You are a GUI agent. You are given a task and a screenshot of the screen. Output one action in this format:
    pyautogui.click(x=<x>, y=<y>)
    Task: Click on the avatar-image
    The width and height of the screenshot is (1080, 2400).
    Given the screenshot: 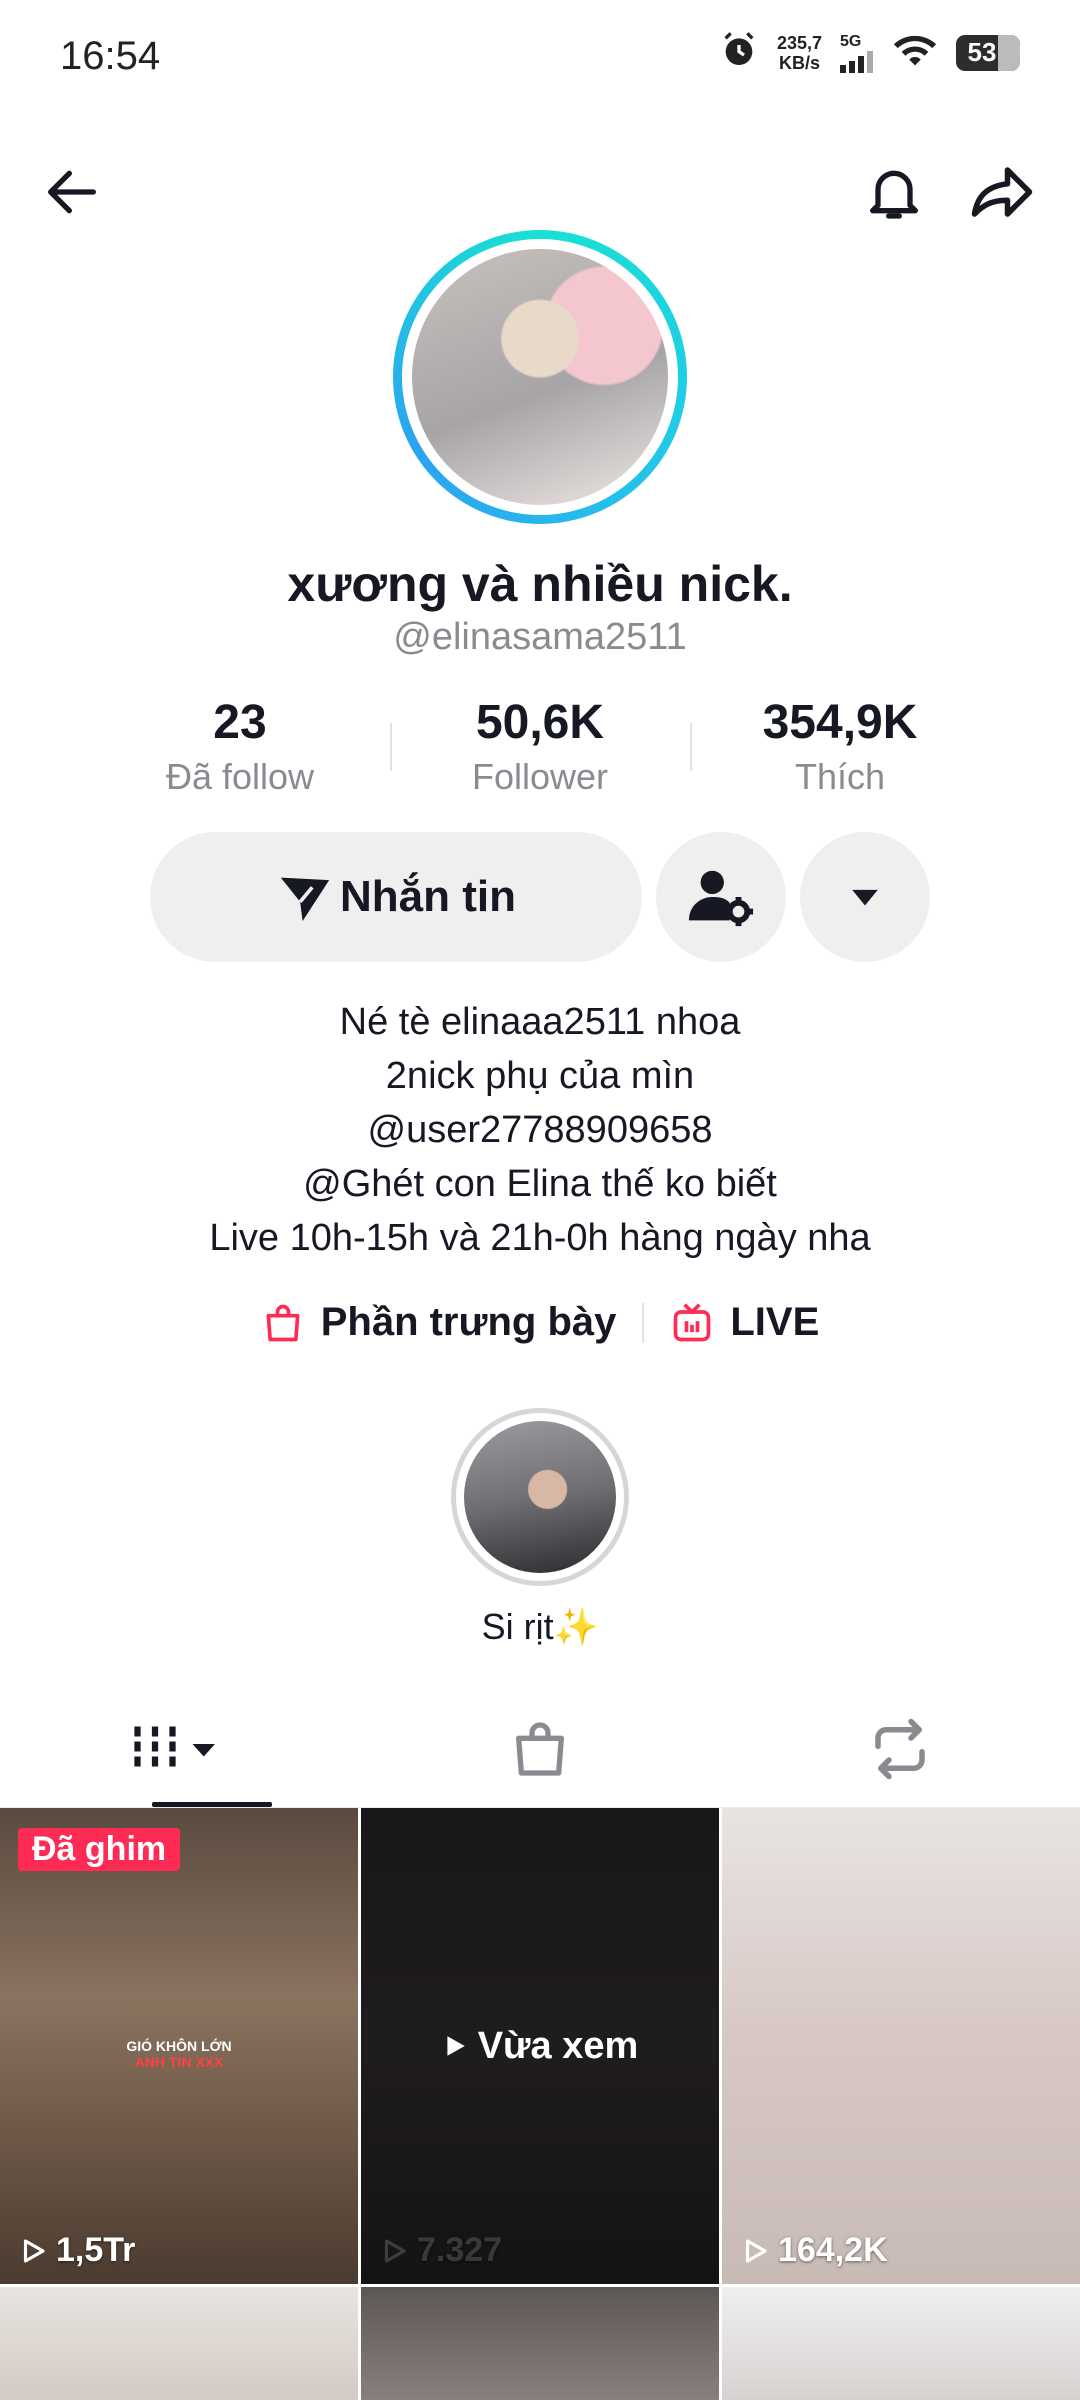 What is the action you would take?
    pyautogui.click(x=540, y=377)
    